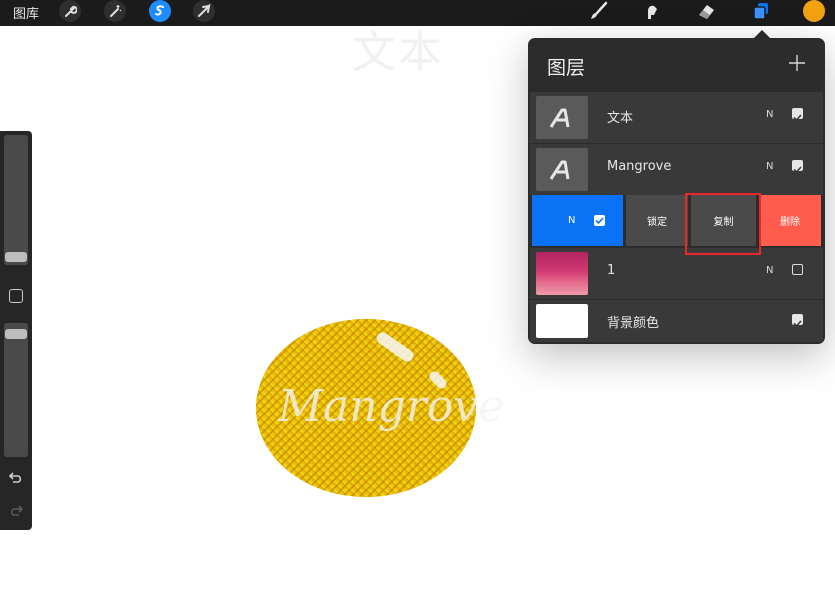 Image resolution: width=835 pixels, height=607 pixels. I want to click on opacity-slider, so click(16, 390).